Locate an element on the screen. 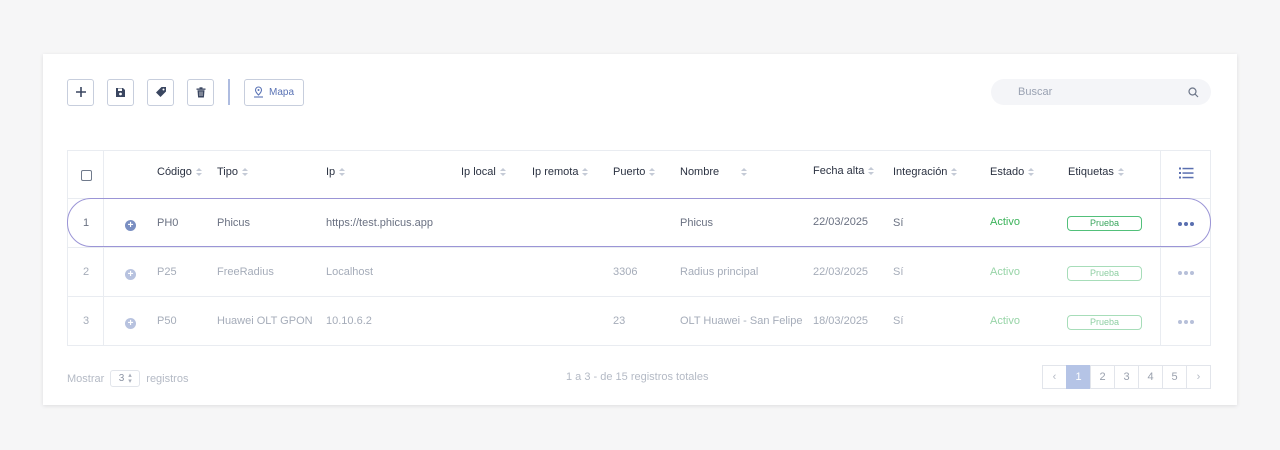 This screenshot has width=1280, height=450. row-number: 2 is located at coordinates (86, 272).